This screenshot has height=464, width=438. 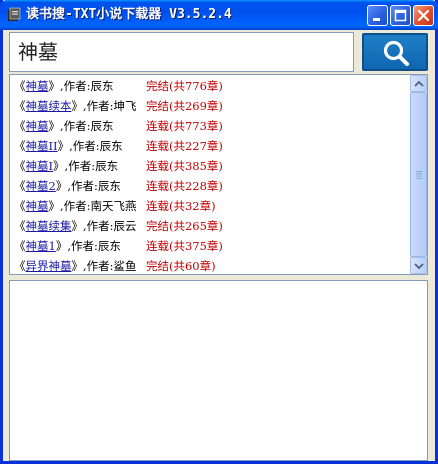 I want to click on chevron-down-icon, so click(x=419, y=266).